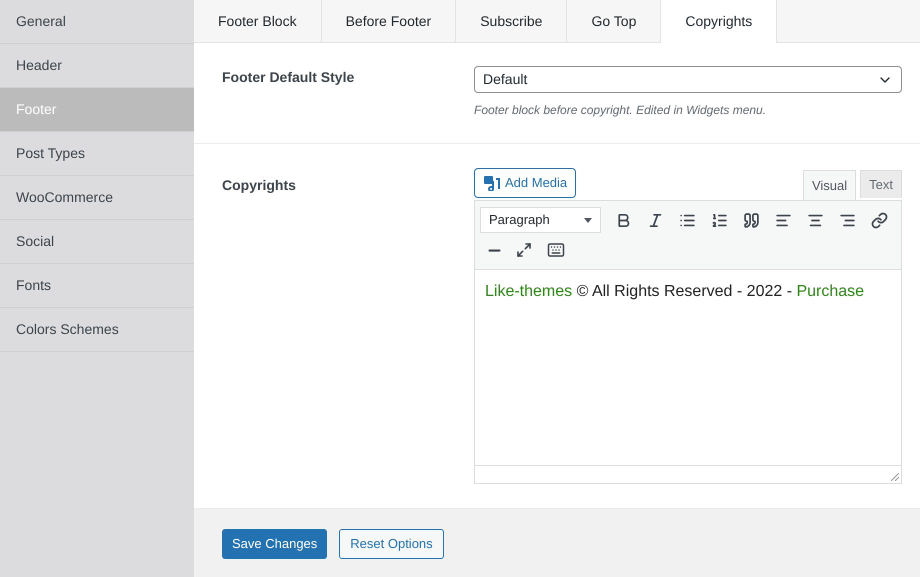 The height and width of the screenshot is (577, 920). What do you see at coordinates (289, 77) in the screenshot?
I see `field-label: Footer Default Style` at bounding box center [289, 77].